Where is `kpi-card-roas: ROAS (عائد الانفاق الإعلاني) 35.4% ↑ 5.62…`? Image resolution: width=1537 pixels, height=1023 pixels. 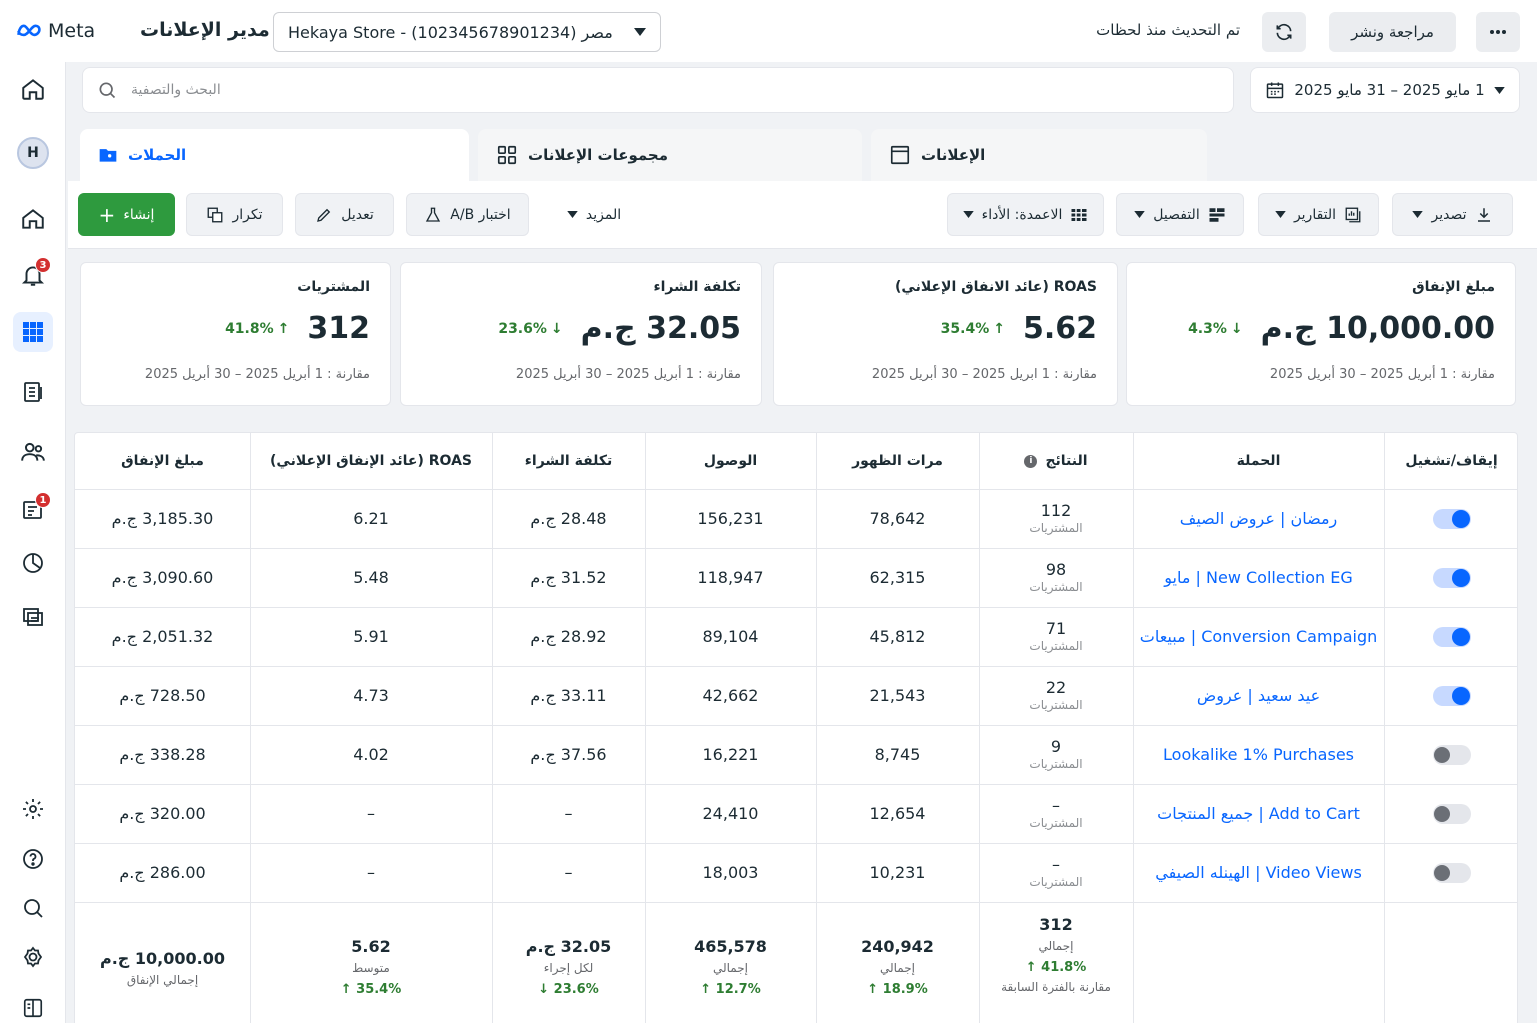
kpi-card-roas: ROAS (عائد الانفاق الإعلاني) 35.4% ↑ 5.62… is located at coordinates (945, 334).